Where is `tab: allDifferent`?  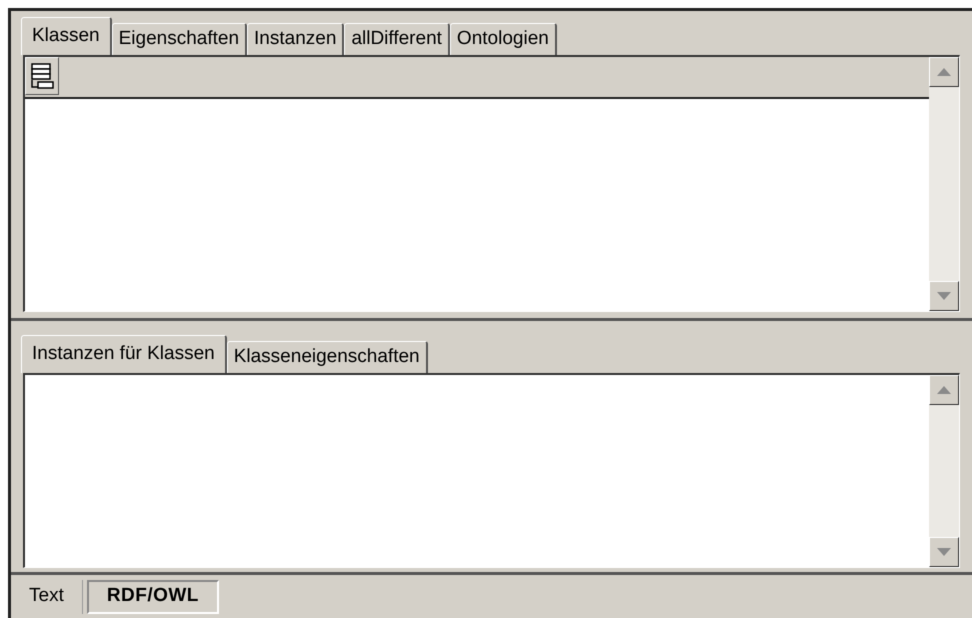 tab: allDifferent is located at coordinates (397, 39).